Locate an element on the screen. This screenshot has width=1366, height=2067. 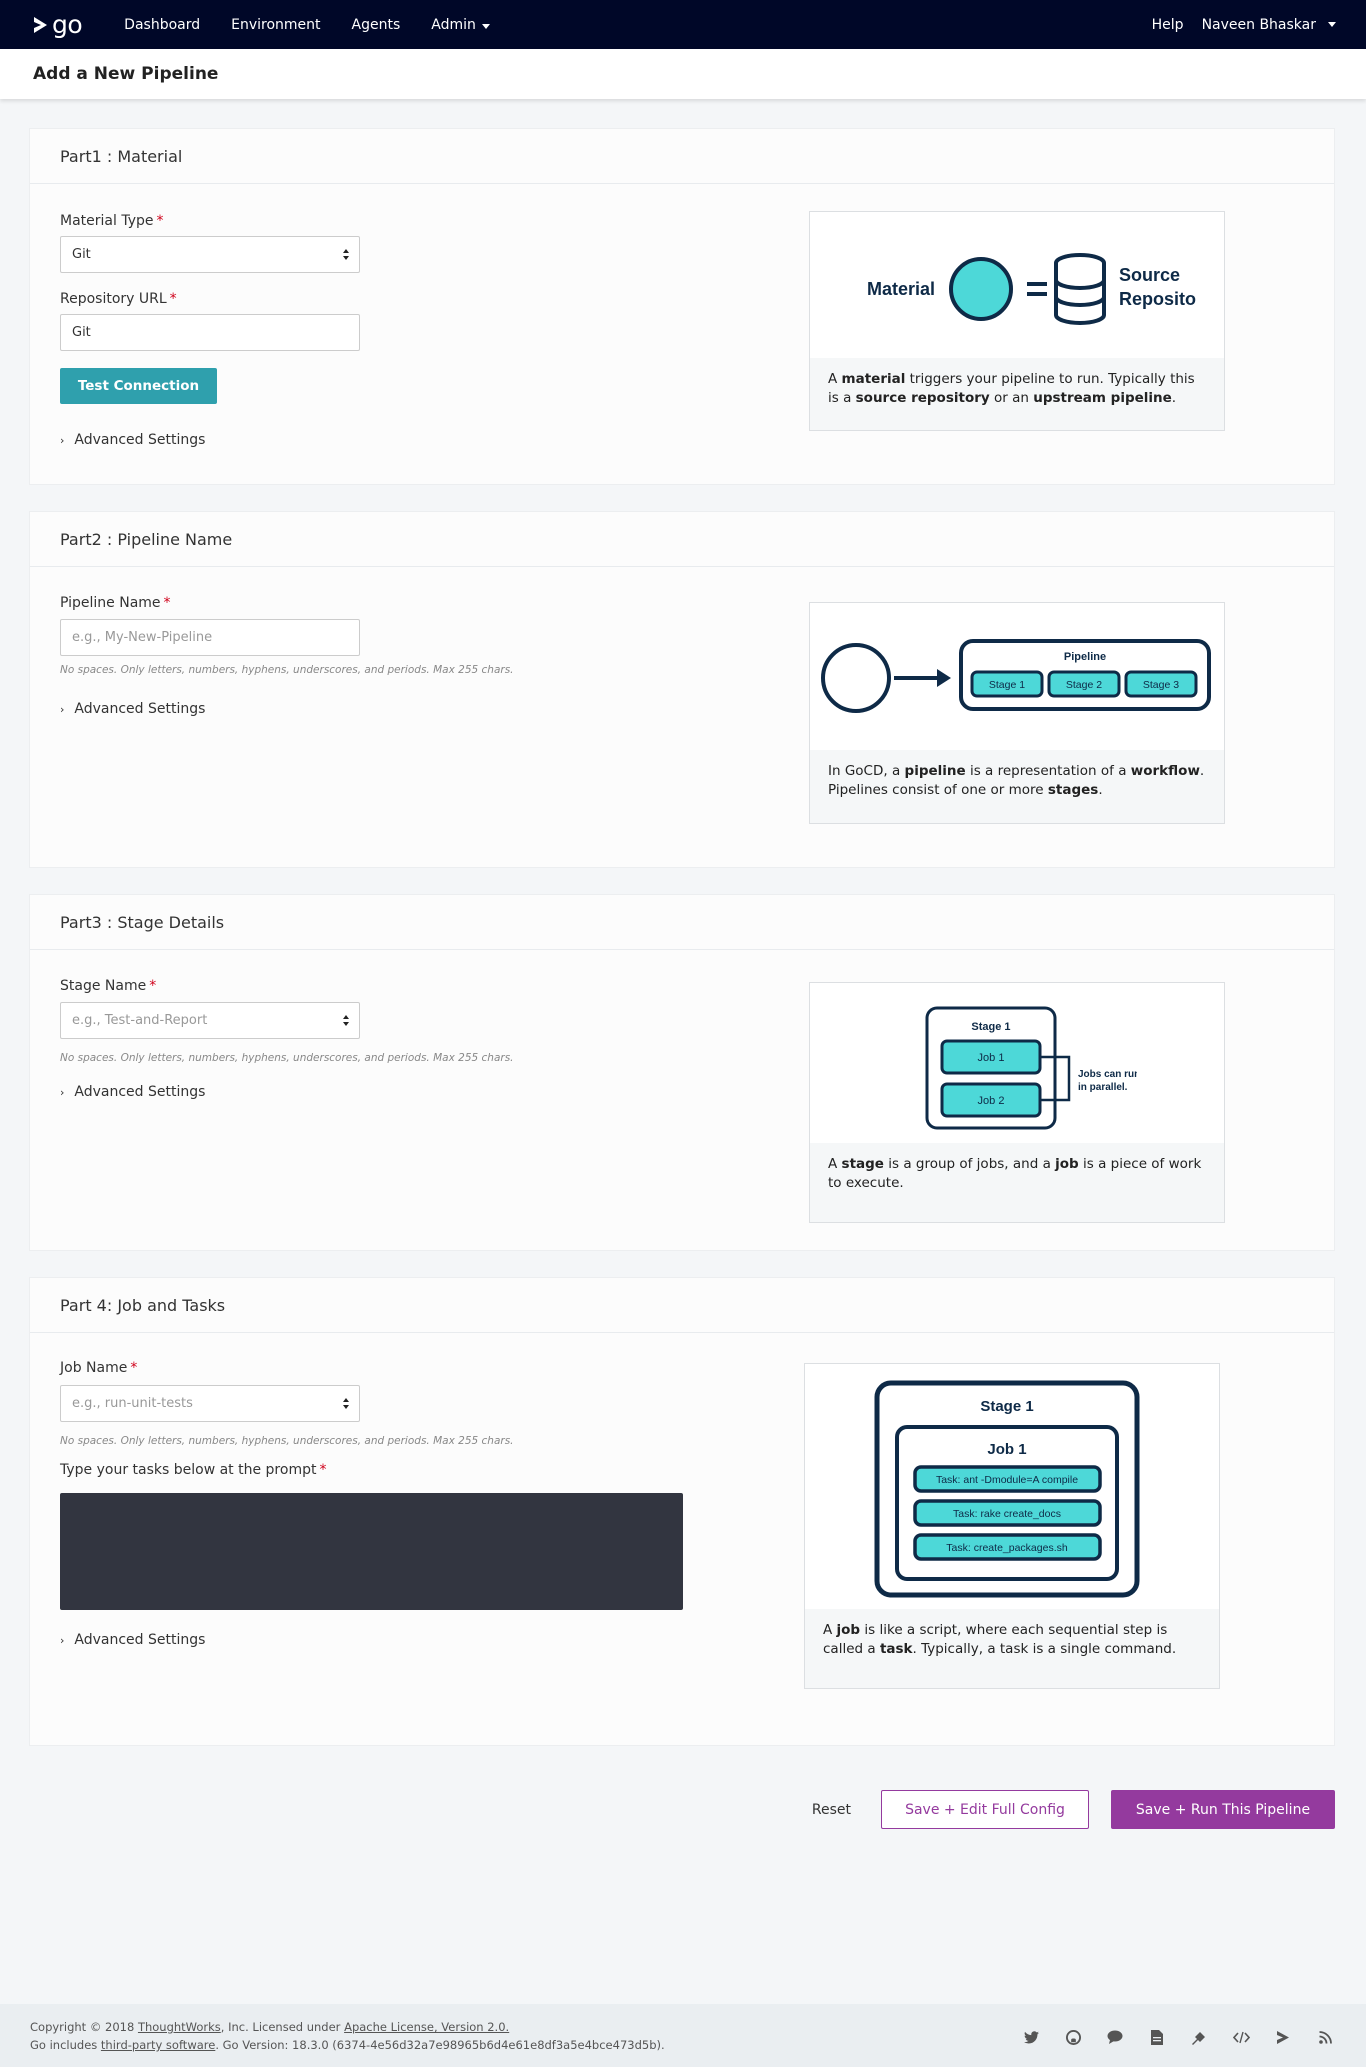
nav-right: Help Naveen Bhaskar is located at coordinates (1244, 25).